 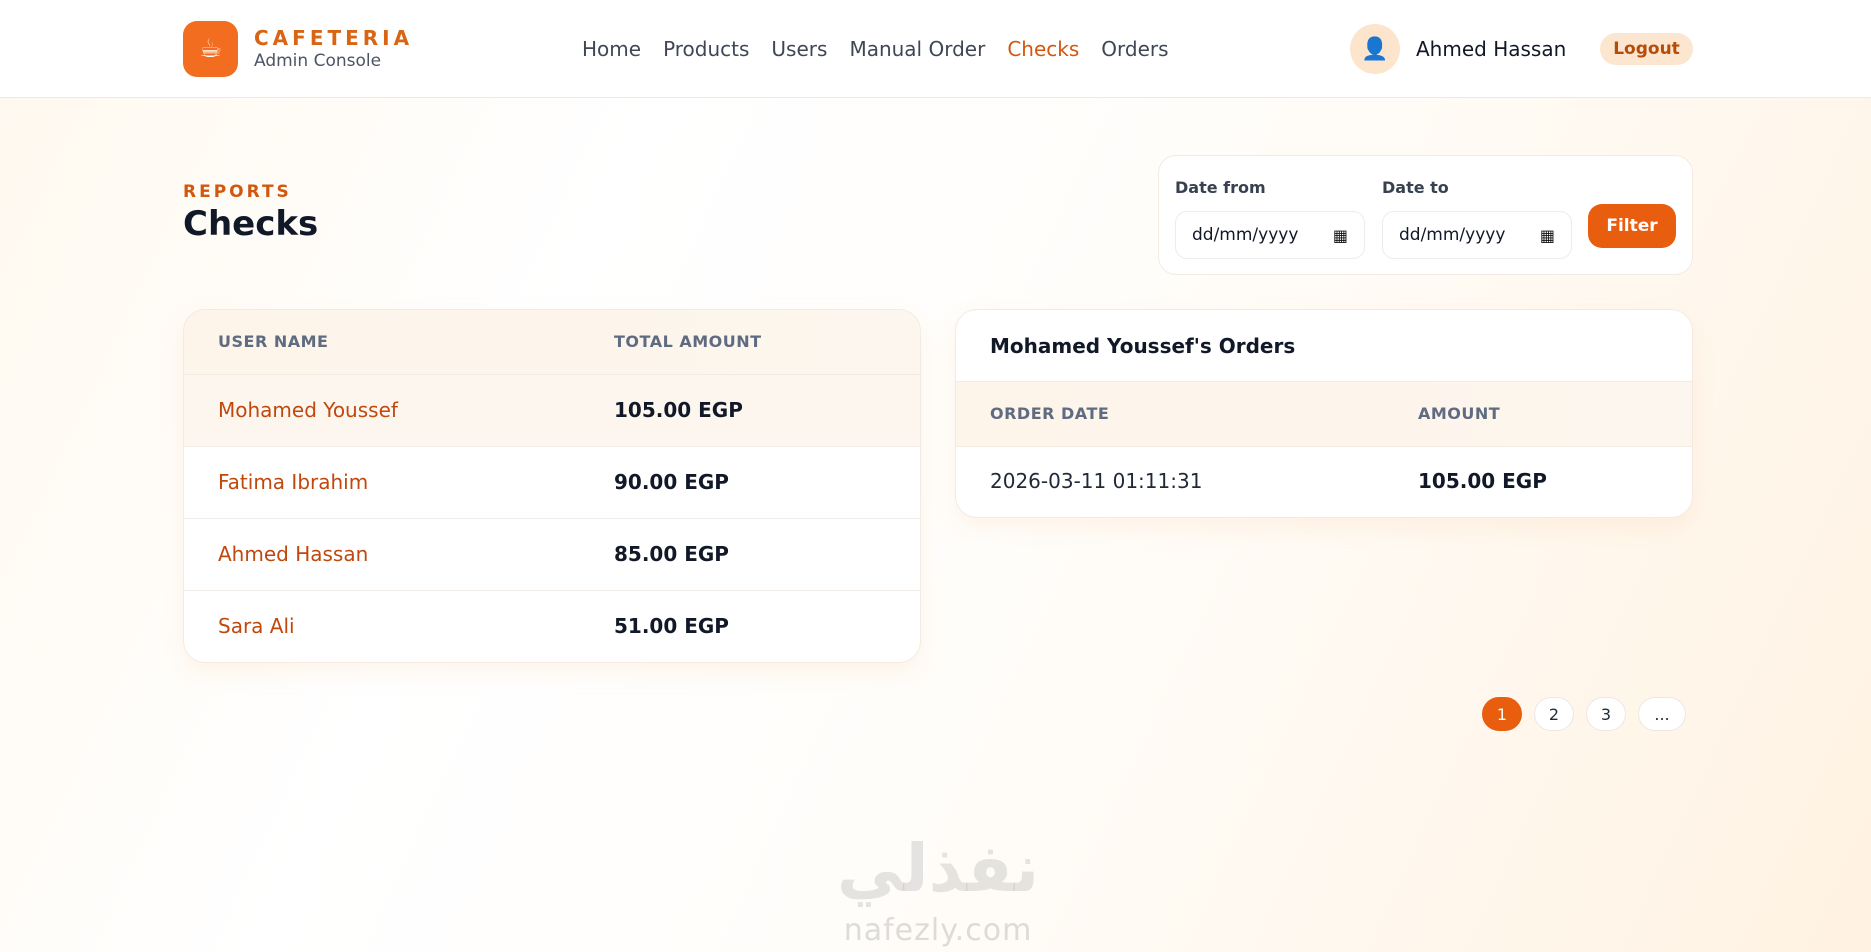 I want to click on orders-table-header: ORDER DATE AMOUNT, so click(x=1324, y=414).